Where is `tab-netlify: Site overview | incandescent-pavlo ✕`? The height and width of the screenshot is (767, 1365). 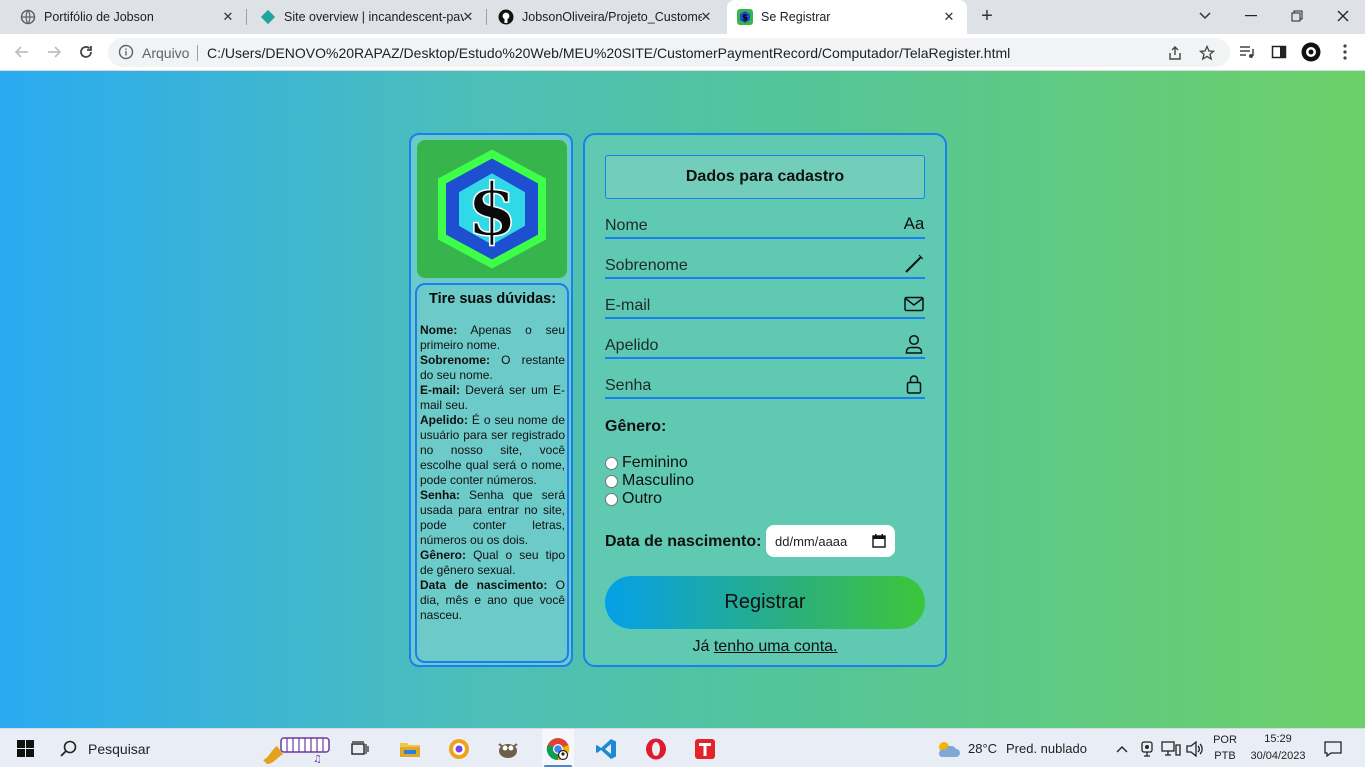 tab-netlify: Site overview | incandescent-pavlo ✕ is located at coordinates (363, 17).